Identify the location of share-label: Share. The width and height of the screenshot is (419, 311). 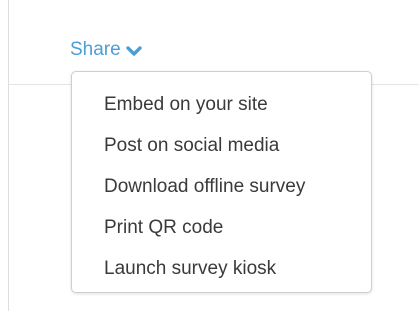
(95, 49).